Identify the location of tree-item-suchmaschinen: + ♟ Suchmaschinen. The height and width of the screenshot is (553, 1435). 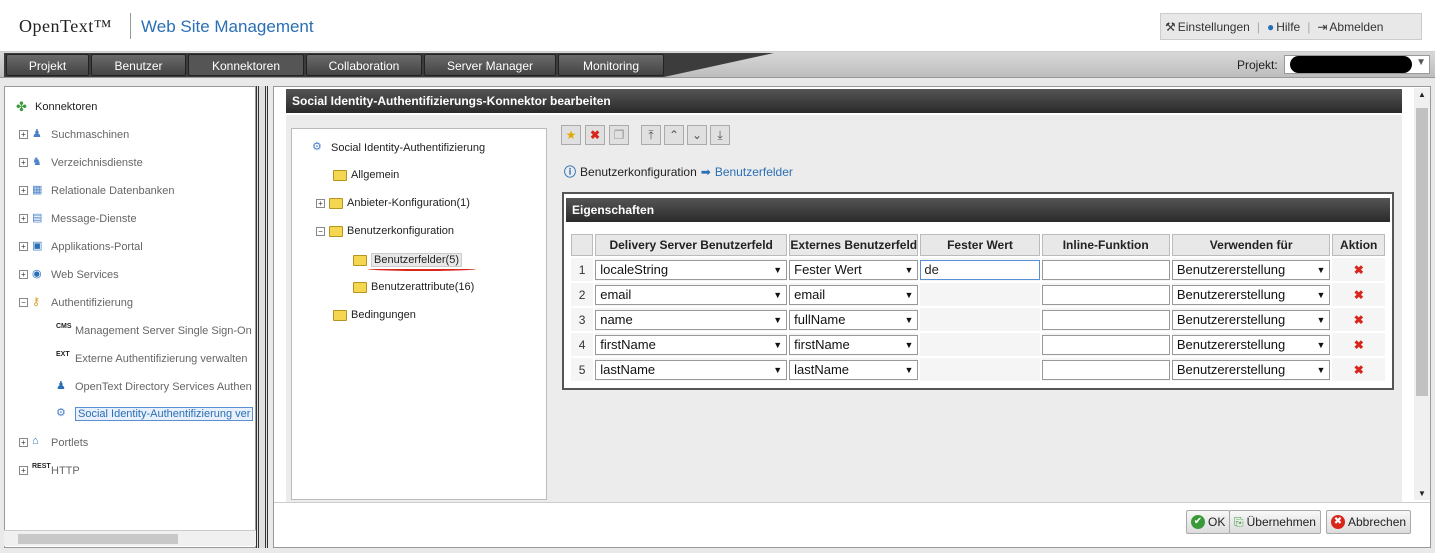
(74, 134).